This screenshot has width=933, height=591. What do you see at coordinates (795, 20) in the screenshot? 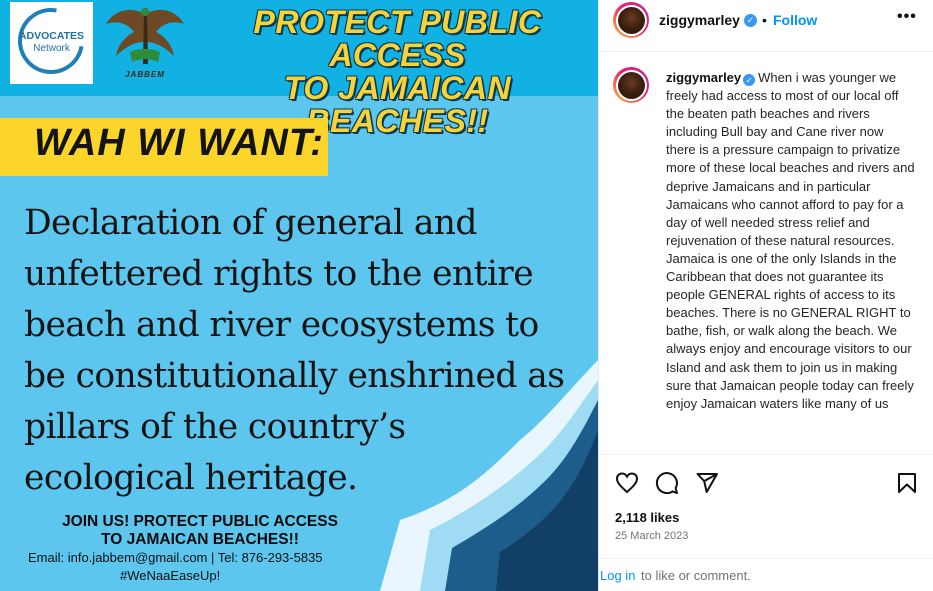
I see `follow-button: Follow` at bounding box center [795, 20].